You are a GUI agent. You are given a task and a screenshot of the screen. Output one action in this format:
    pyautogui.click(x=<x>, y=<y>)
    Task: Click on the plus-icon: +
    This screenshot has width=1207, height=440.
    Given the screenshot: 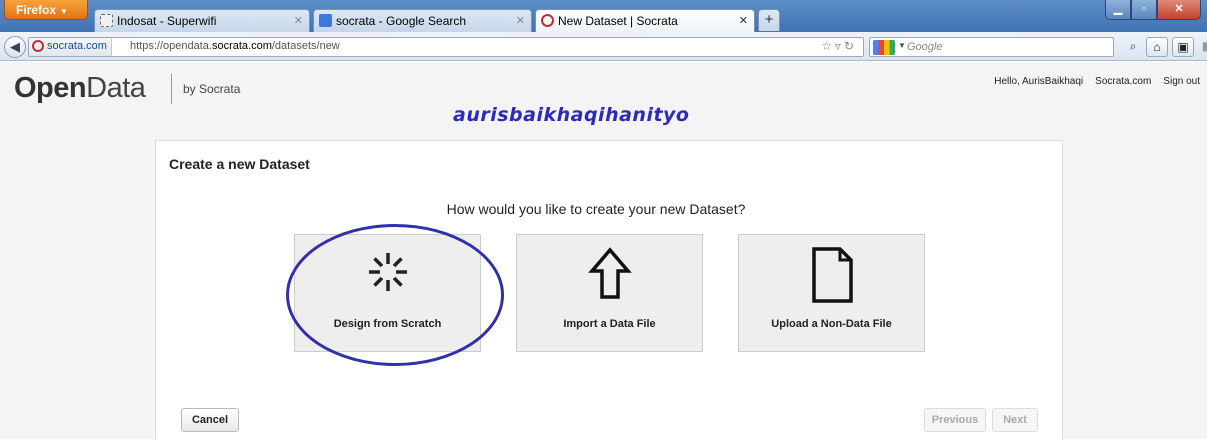 What is the action you would take?
    pyautogui.click(x=769, y=19)
    